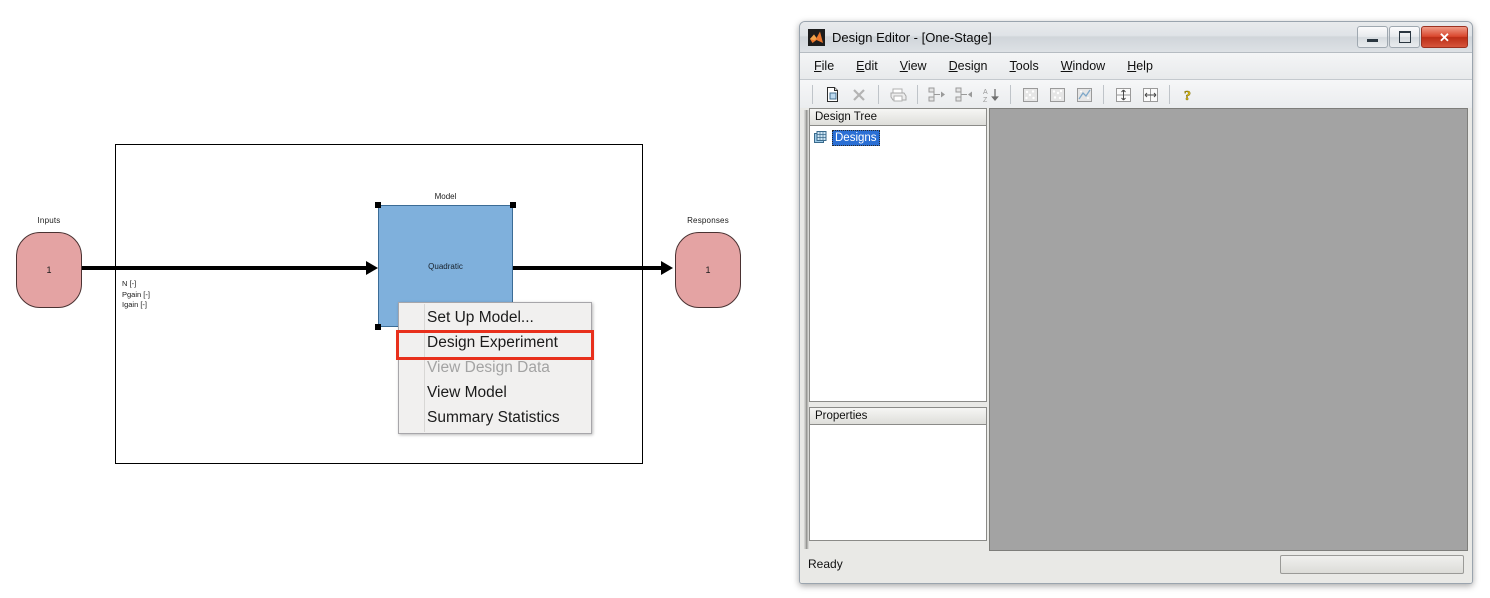 This screenshot has width=1490, height=598. What do you see at coordinates (1136, 567) in the screenshot?
I see `status-bar: Ready` at bounding box center [1136, 567].